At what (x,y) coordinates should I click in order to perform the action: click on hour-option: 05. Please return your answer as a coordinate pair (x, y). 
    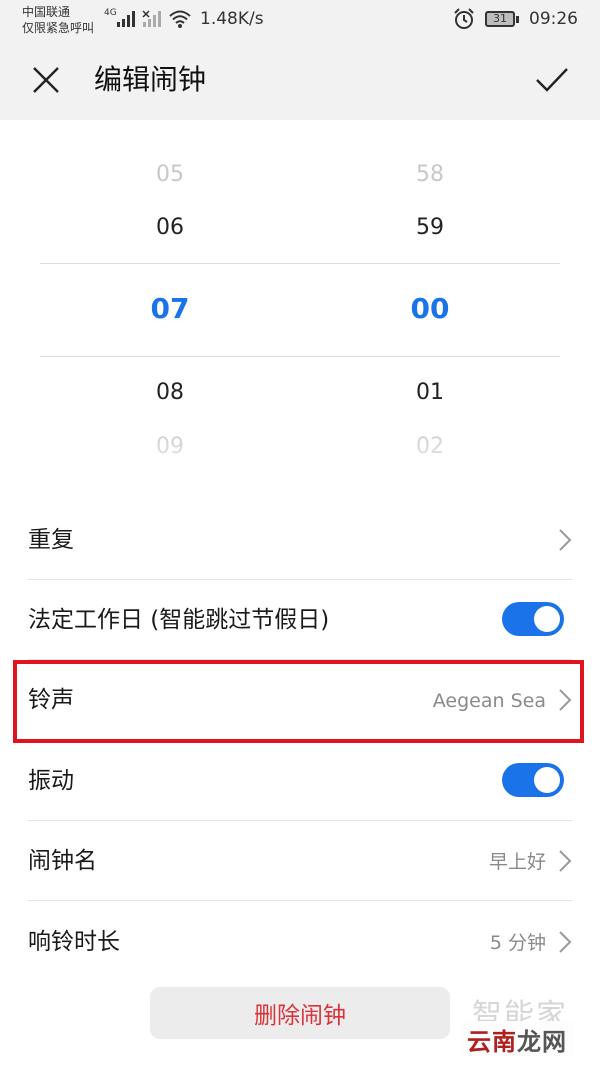
    Looking at the image, I should click on (170, 174).